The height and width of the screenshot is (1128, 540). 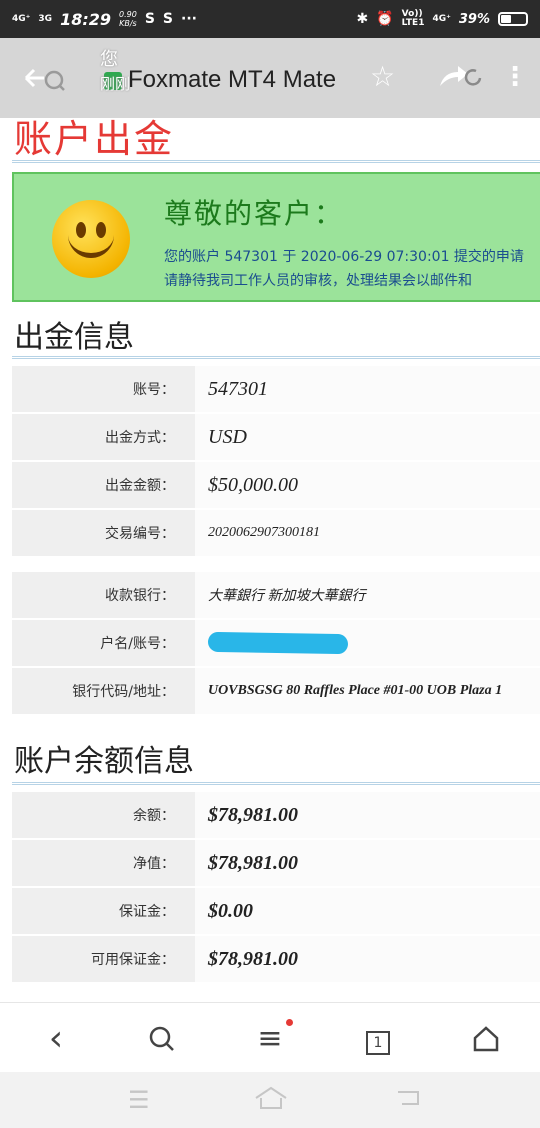 What do you see at coordinates (367, 389) in the screenshot?
I see `account-number: 547301` at bounding box center [367, 389].